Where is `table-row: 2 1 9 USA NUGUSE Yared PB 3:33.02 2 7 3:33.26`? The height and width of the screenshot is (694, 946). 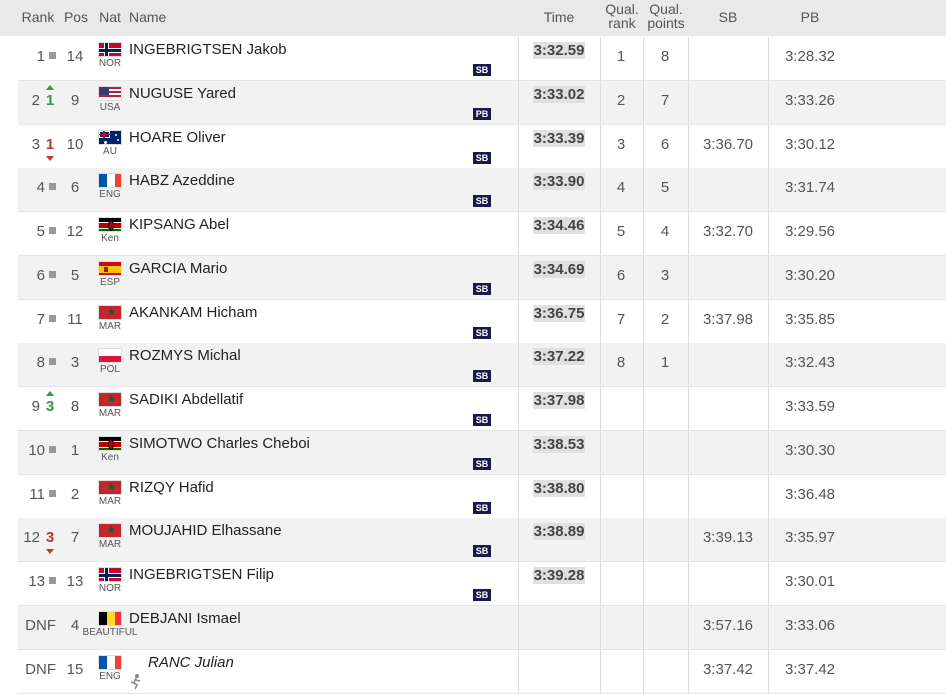
table-row: 2 1 9 USA NUGUSE Yared PB 3:33.02 2 7 3:33.26 is located at coordinates (482, 102).